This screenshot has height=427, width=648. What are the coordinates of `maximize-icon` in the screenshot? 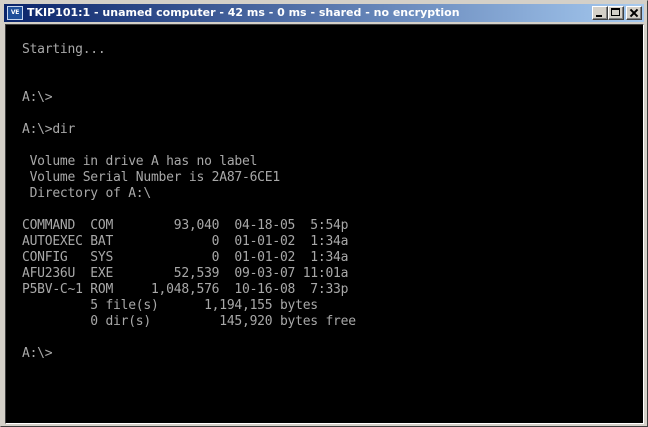 It's located at (615, 12).